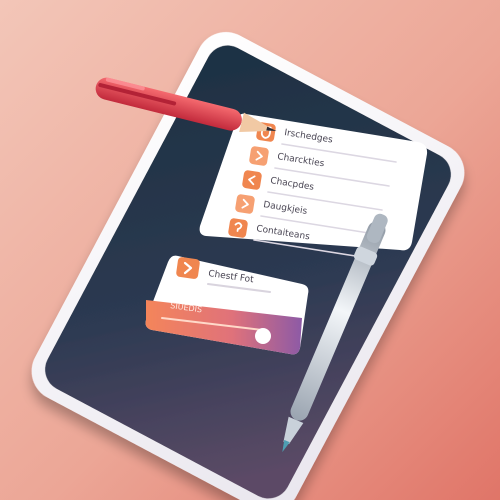 The height and width of the screenshot is (500, 500). What do you see at coordinates (188, 268) in the screenshot?
I see `notification-icon-box` at bounding box center [188, 268].